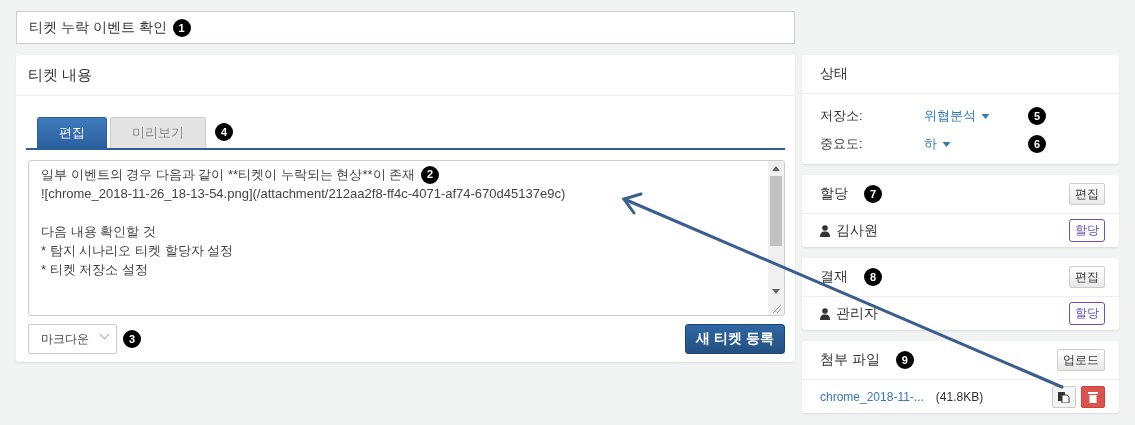 The image size is (1135, 425). I want to click on number-marker: 5, so click(1037, 116).